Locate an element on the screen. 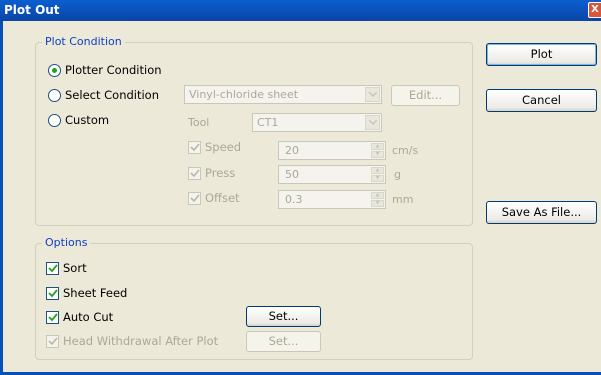 This screenshot has height=375, width=601. close-icon: X is located at coordinates (595, 9).